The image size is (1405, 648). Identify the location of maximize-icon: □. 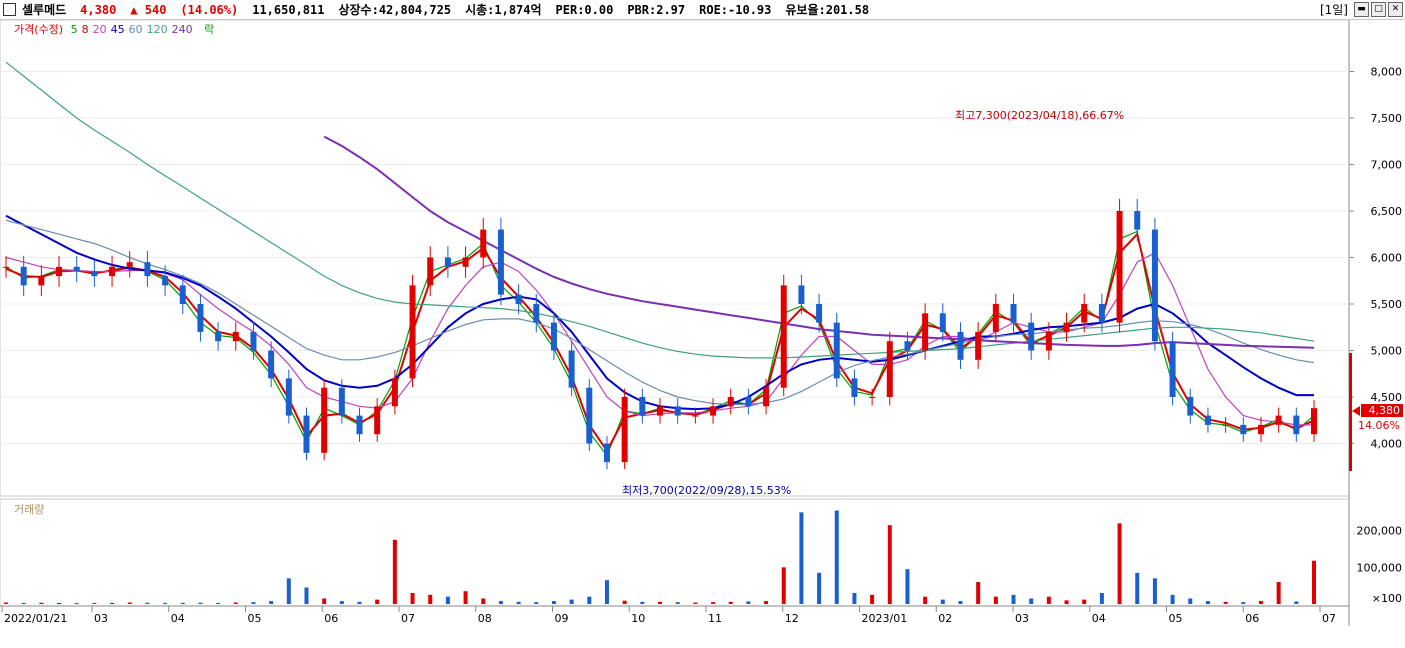
(1378, 9).